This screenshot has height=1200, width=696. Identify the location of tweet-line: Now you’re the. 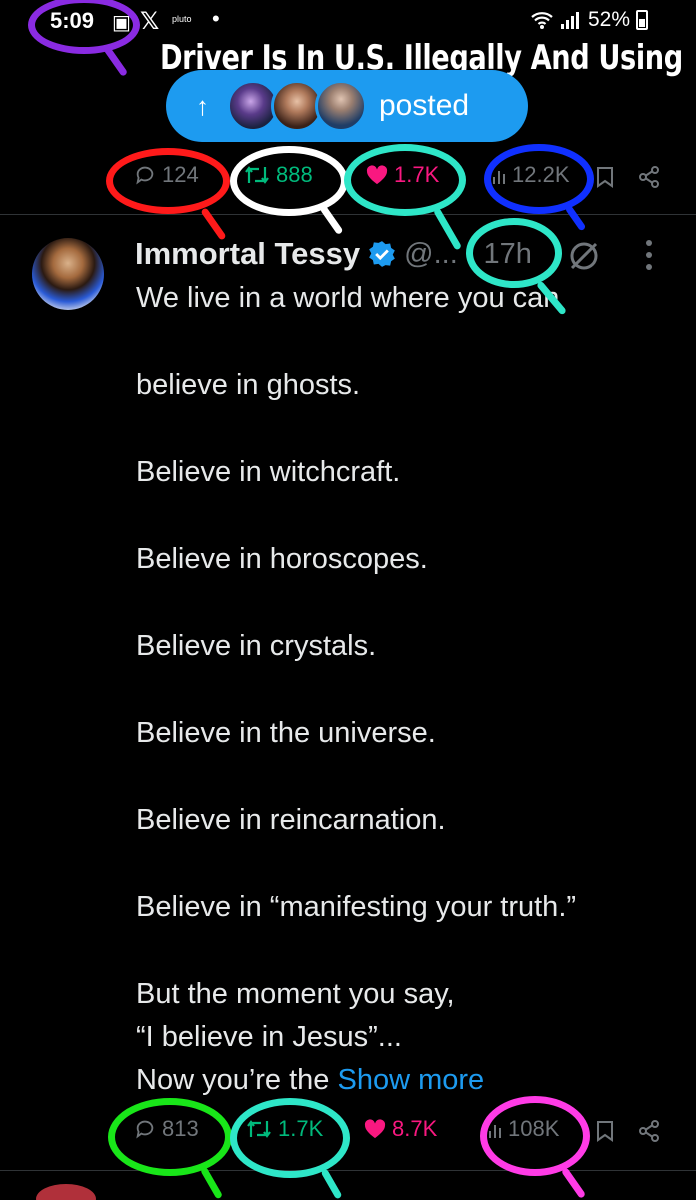
(233, 1080).